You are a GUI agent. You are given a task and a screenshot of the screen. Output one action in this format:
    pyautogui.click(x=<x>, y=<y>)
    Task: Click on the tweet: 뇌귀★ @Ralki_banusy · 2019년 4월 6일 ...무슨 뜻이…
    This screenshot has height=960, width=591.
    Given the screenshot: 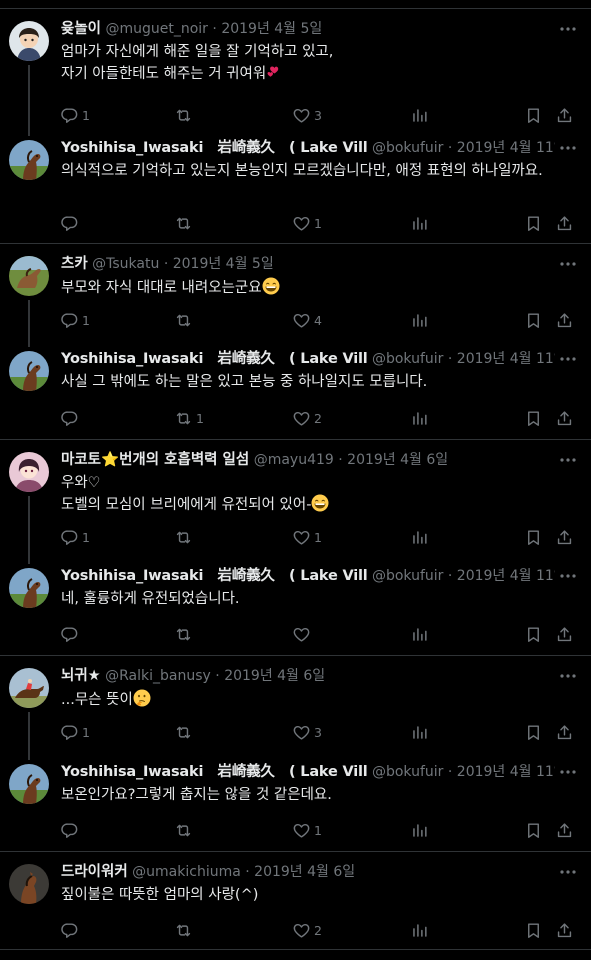 What is the action you would take?
    pyautogui.click(x=295, y=704)
    